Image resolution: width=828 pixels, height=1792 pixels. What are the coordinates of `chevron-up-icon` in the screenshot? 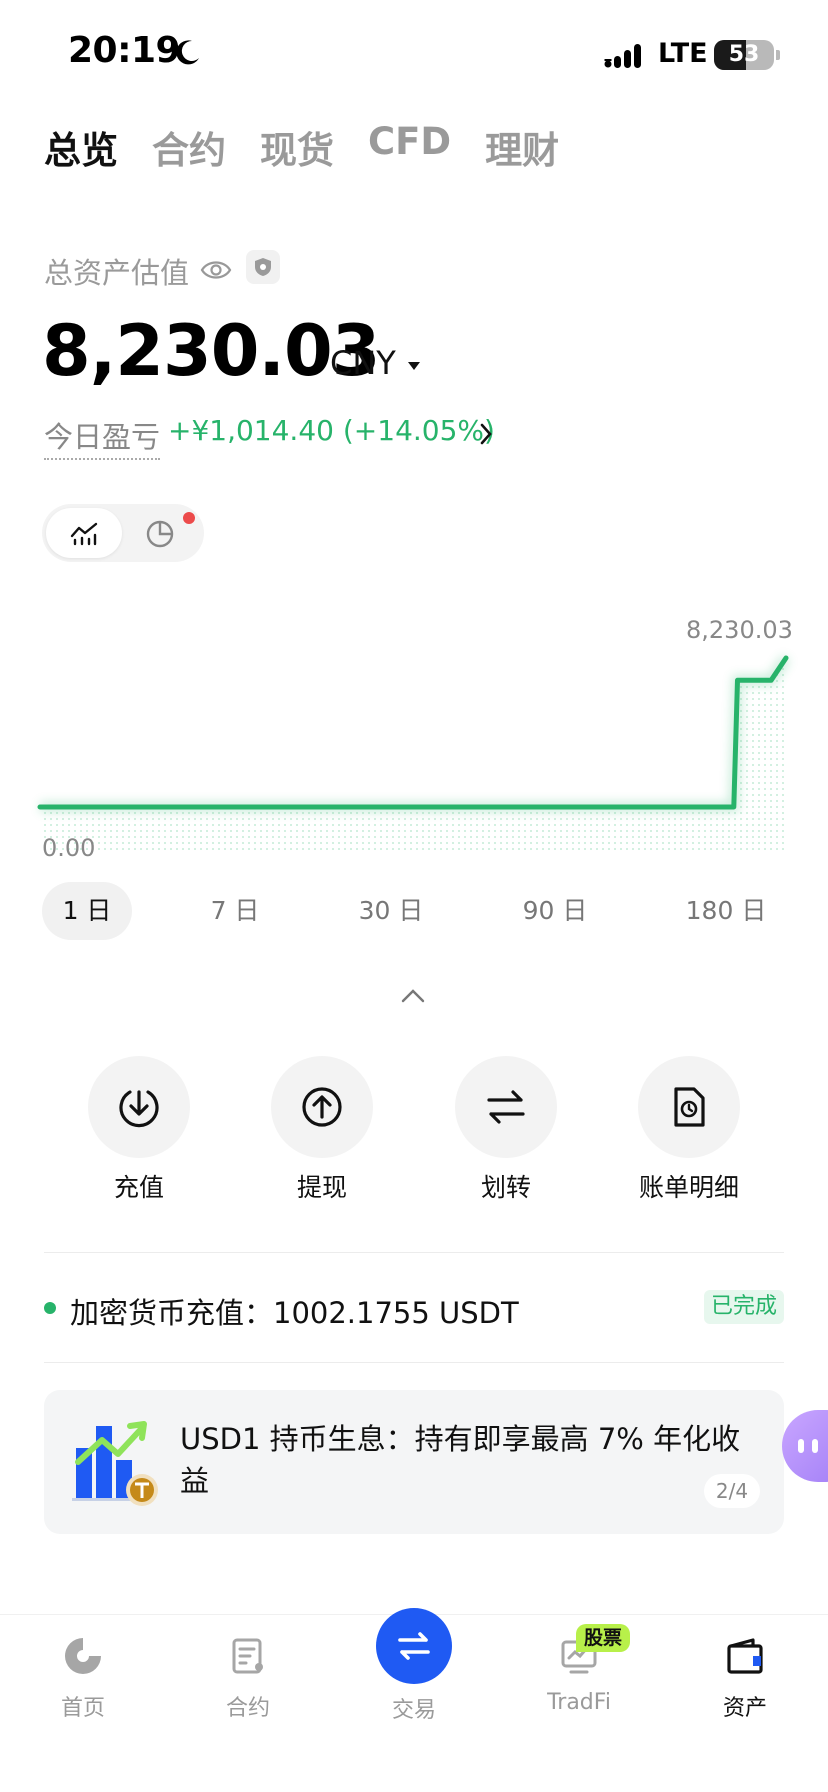 It's located at (413, 996).